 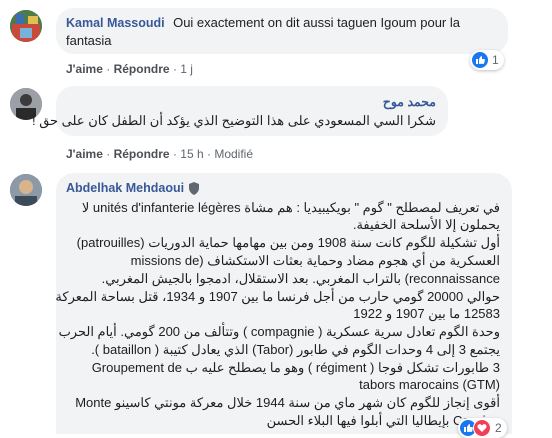 What do you see at coordinates (426, 224) in the screenshot?
I see `comment-text-line: يحملون إلا الأسلحة الخفيفة.` at bounding box center [426, 224].